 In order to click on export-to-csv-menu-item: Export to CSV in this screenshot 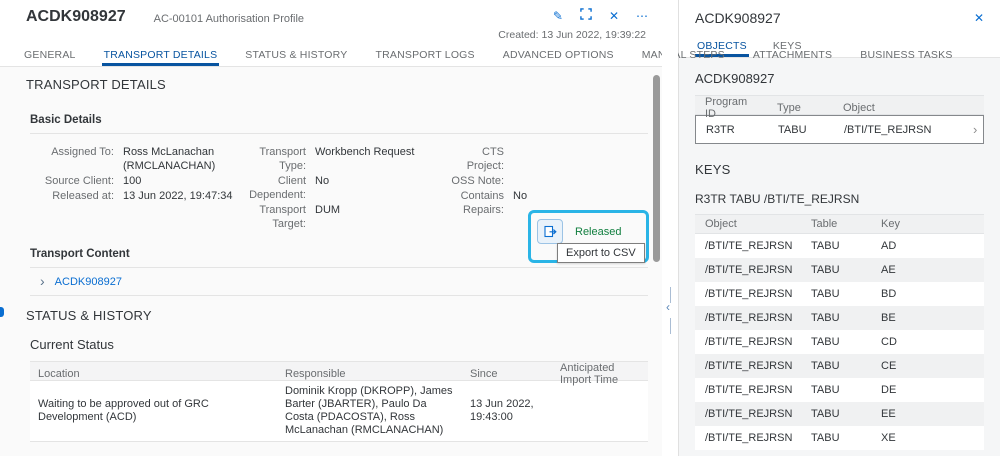, I will do `click(601, 253)`.